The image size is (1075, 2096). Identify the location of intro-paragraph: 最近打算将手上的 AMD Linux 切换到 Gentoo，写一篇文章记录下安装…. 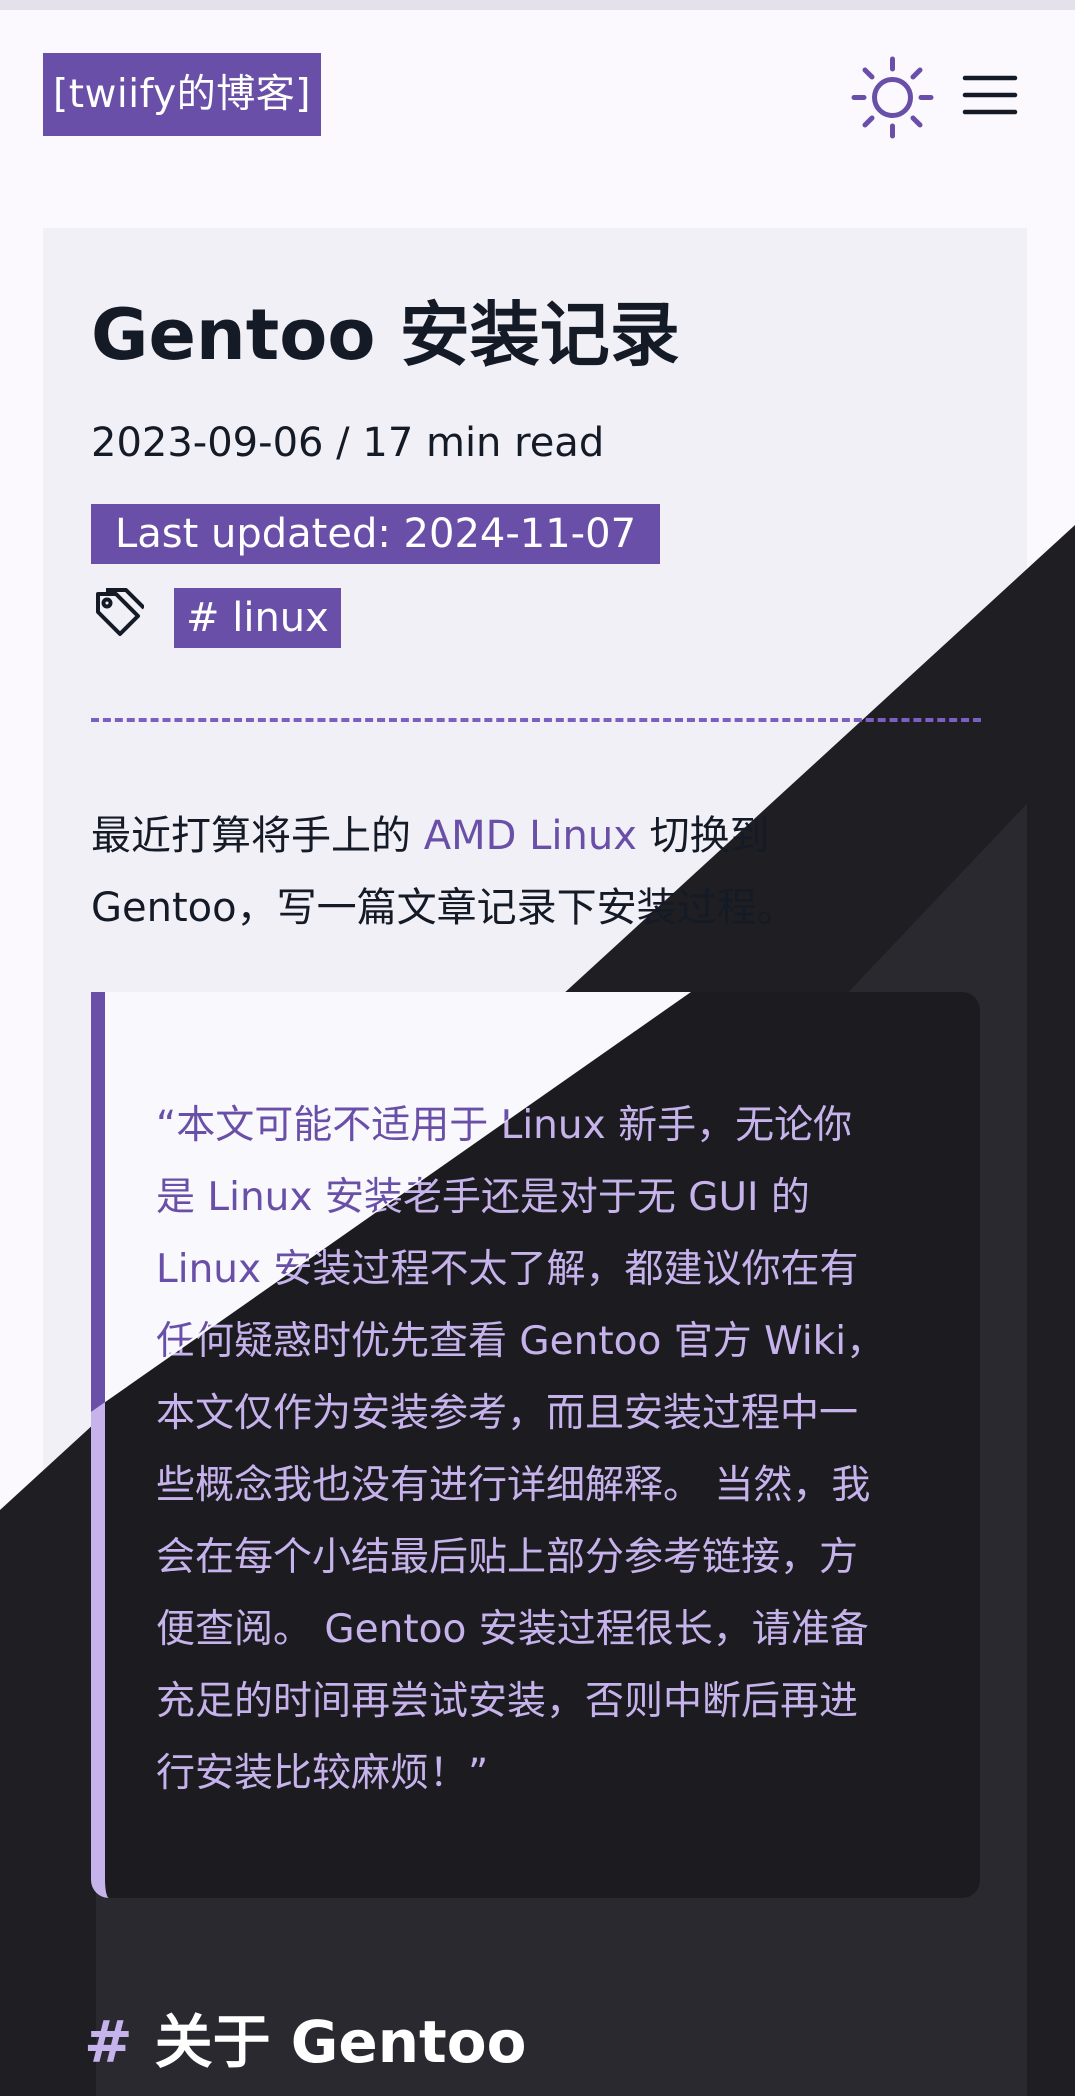
(461, 872).